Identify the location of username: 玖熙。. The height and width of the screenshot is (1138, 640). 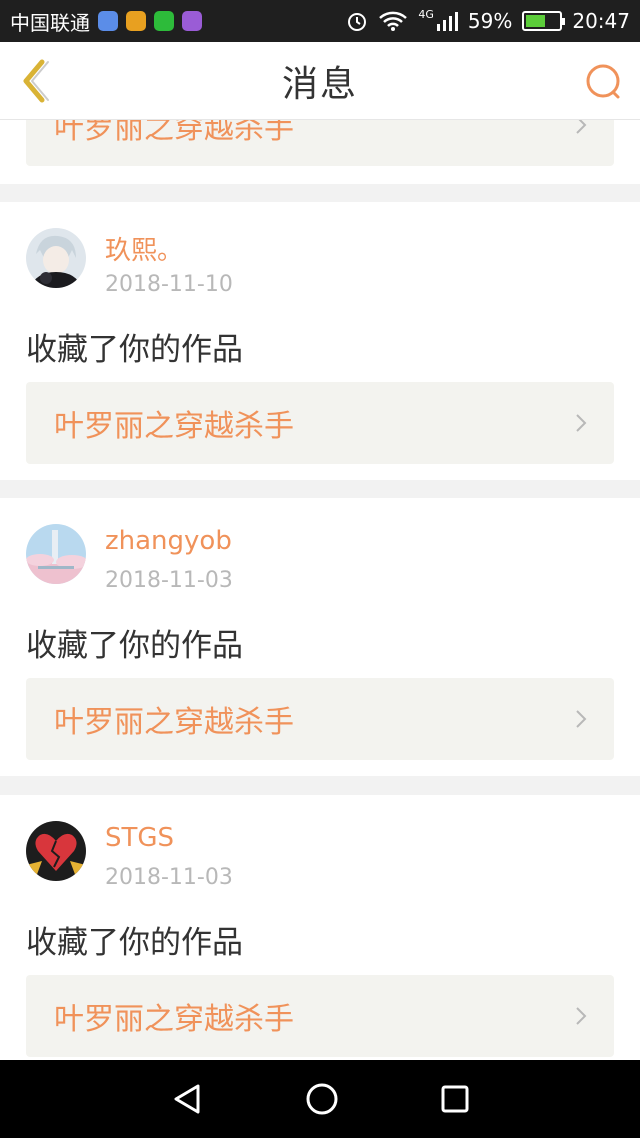
(144, 248).